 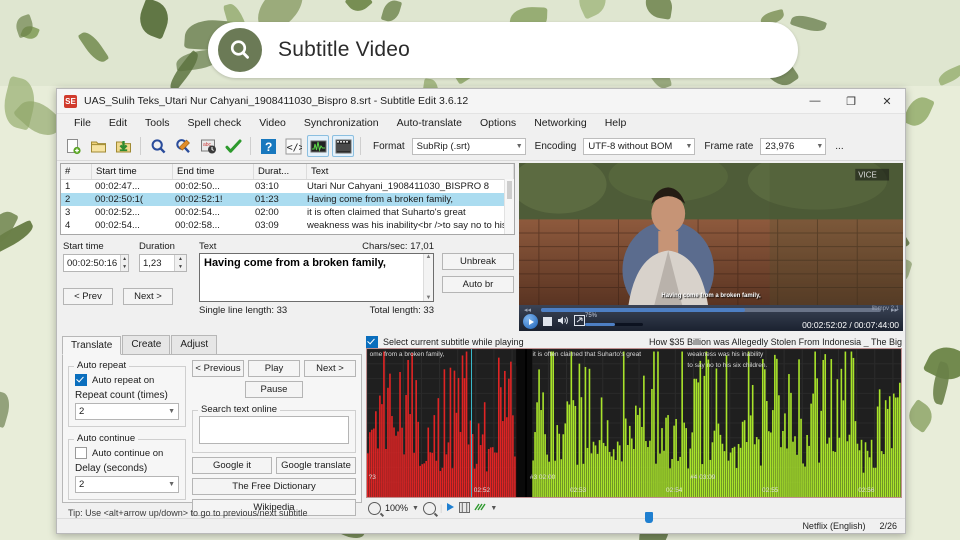 What do you see at coordinates (232, 465) in the screenshot?
I see `google-it-button: Google it` at bounding box center [232, 465].